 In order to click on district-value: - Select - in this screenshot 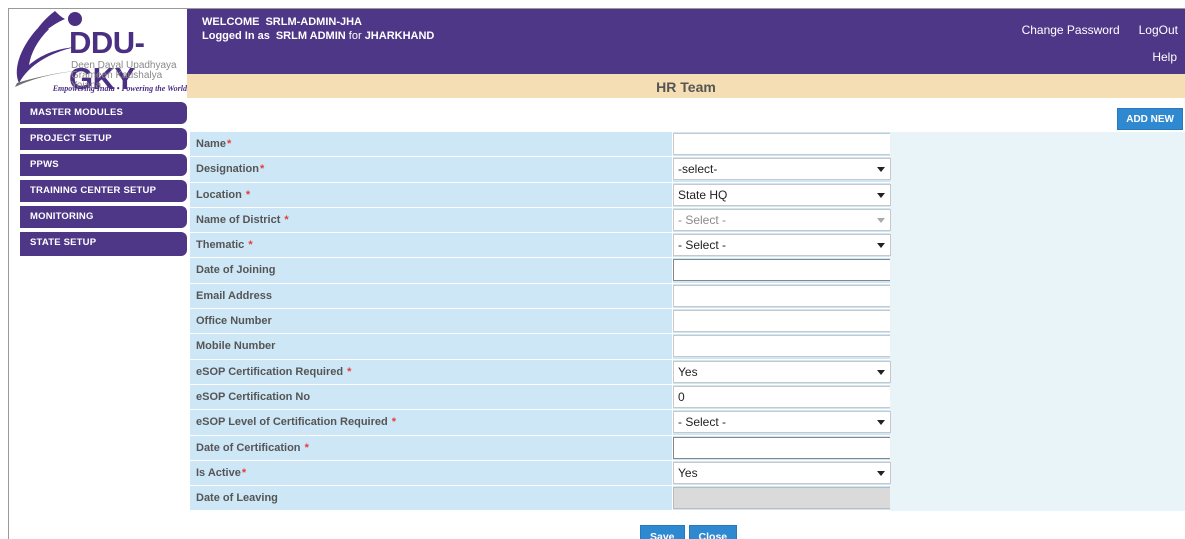, I will do `click(702, 219)`.